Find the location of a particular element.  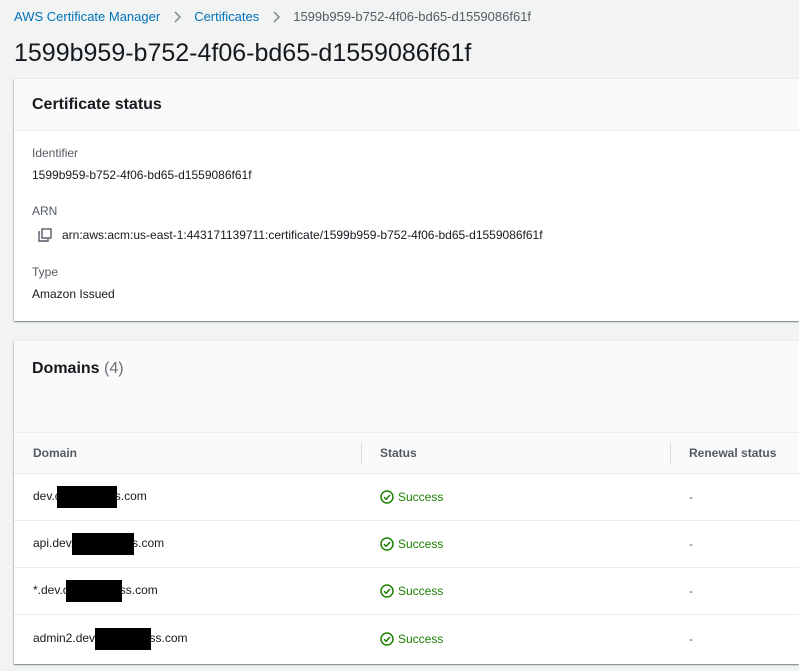

domain-text: api.dev. s.com is located at coordinates (98, 544).